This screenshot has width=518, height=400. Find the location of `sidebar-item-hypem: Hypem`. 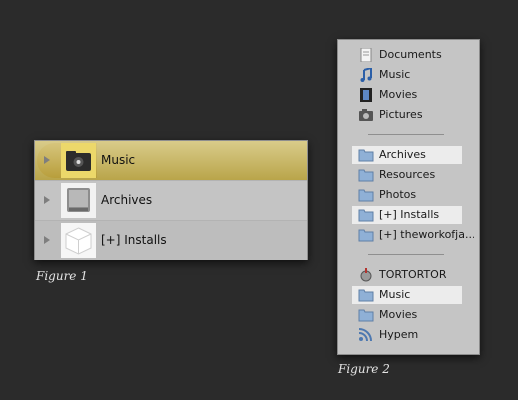

sidebar-item-hypem: Hypem is located at coordinates (407, 335).